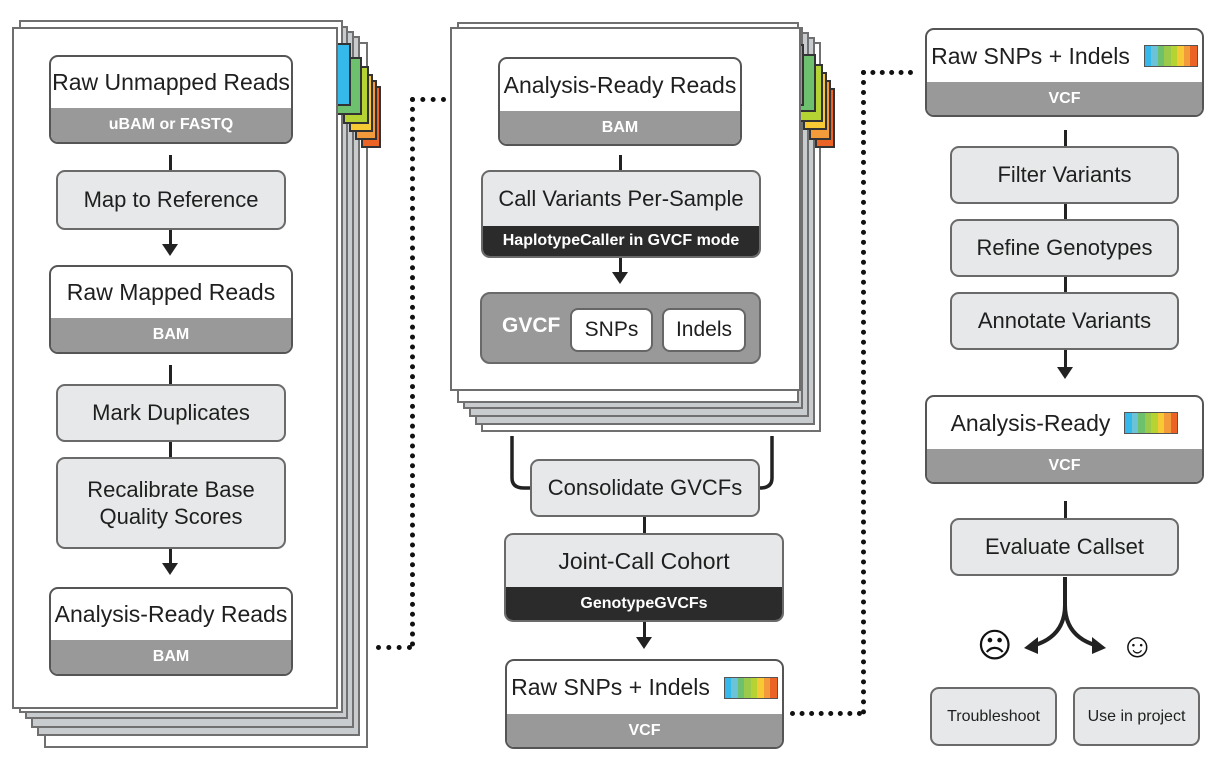 This screenshot has height=776, width=1224. What do you see at coordinates (993, 716) in the screenshot?
I see `troubleshoot-step: Troubleshoot` at bounding box center [993, 716].